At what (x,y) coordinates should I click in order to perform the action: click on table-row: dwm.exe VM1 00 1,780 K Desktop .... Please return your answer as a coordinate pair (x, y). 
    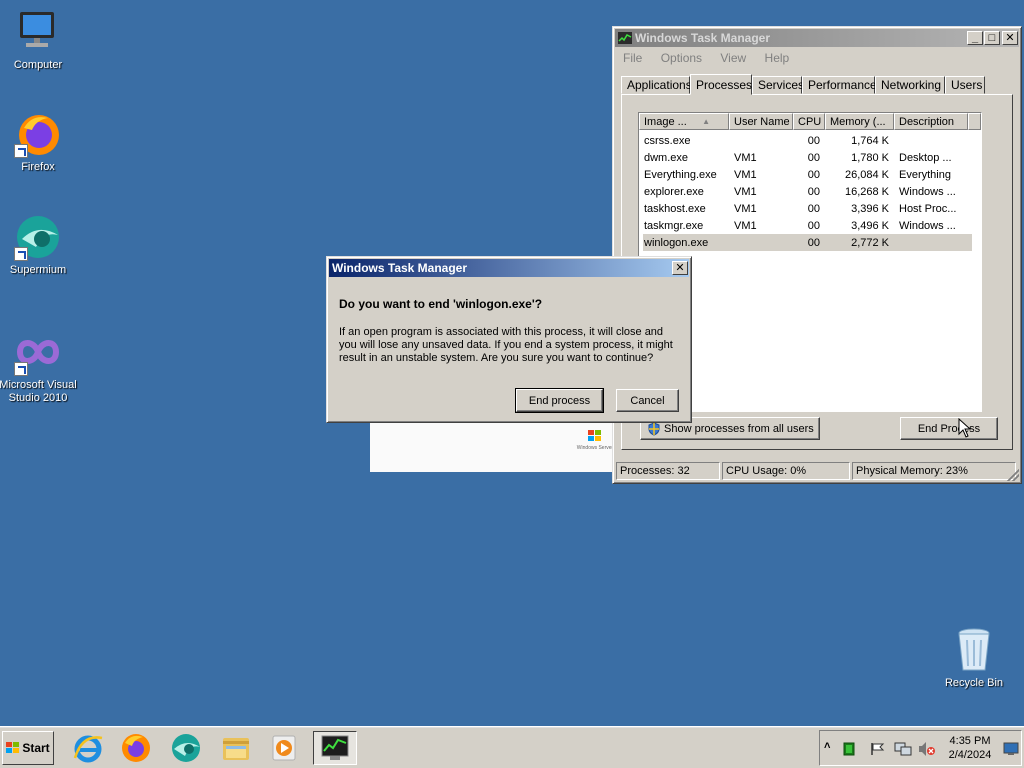
    Looking at the image, I should click on (810, 157).